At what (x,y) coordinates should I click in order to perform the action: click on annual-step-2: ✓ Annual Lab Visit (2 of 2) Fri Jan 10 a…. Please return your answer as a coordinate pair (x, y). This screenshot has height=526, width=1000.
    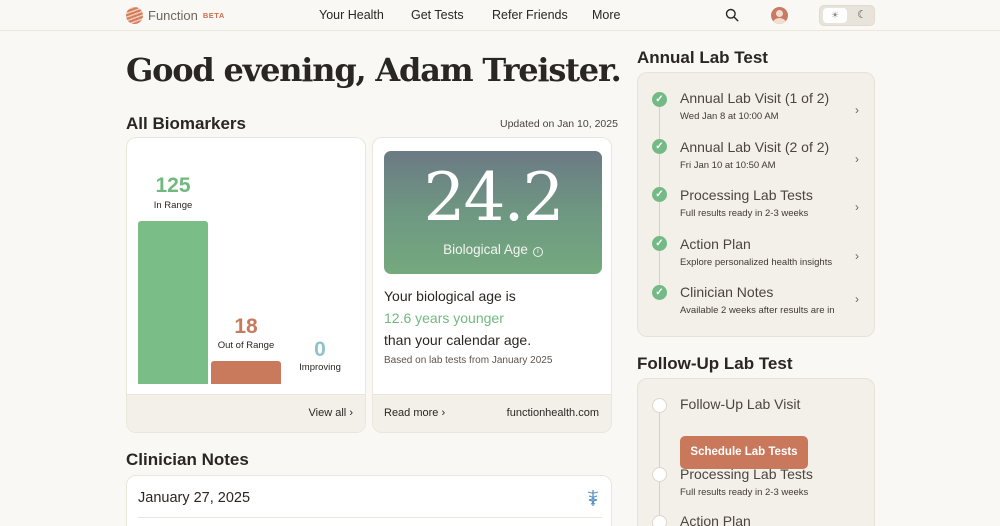
    Looking at the image, I should click on (756, 159).